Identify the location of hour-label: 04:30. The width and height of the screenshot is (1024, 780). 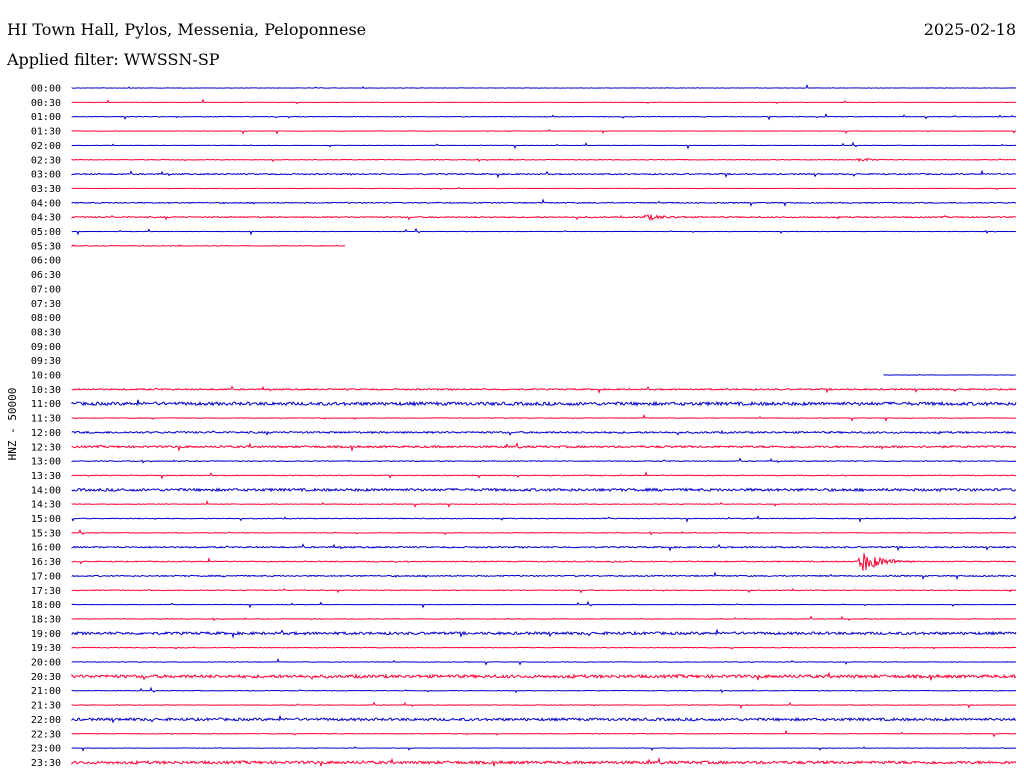
(46, 218).